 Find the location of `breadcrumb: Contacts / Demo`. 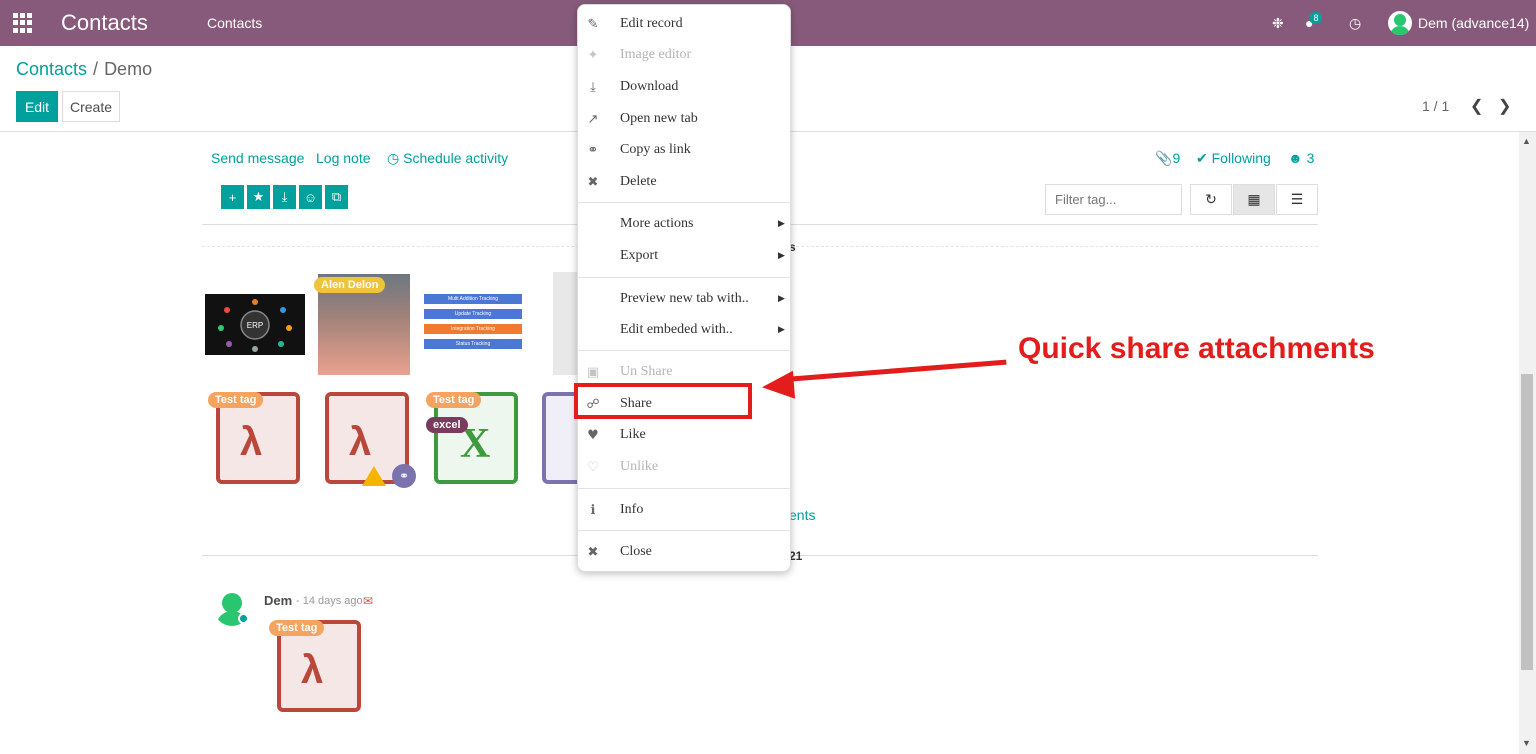

breadcrumb: Contacts / Demo is located at coordinates (84, 69).